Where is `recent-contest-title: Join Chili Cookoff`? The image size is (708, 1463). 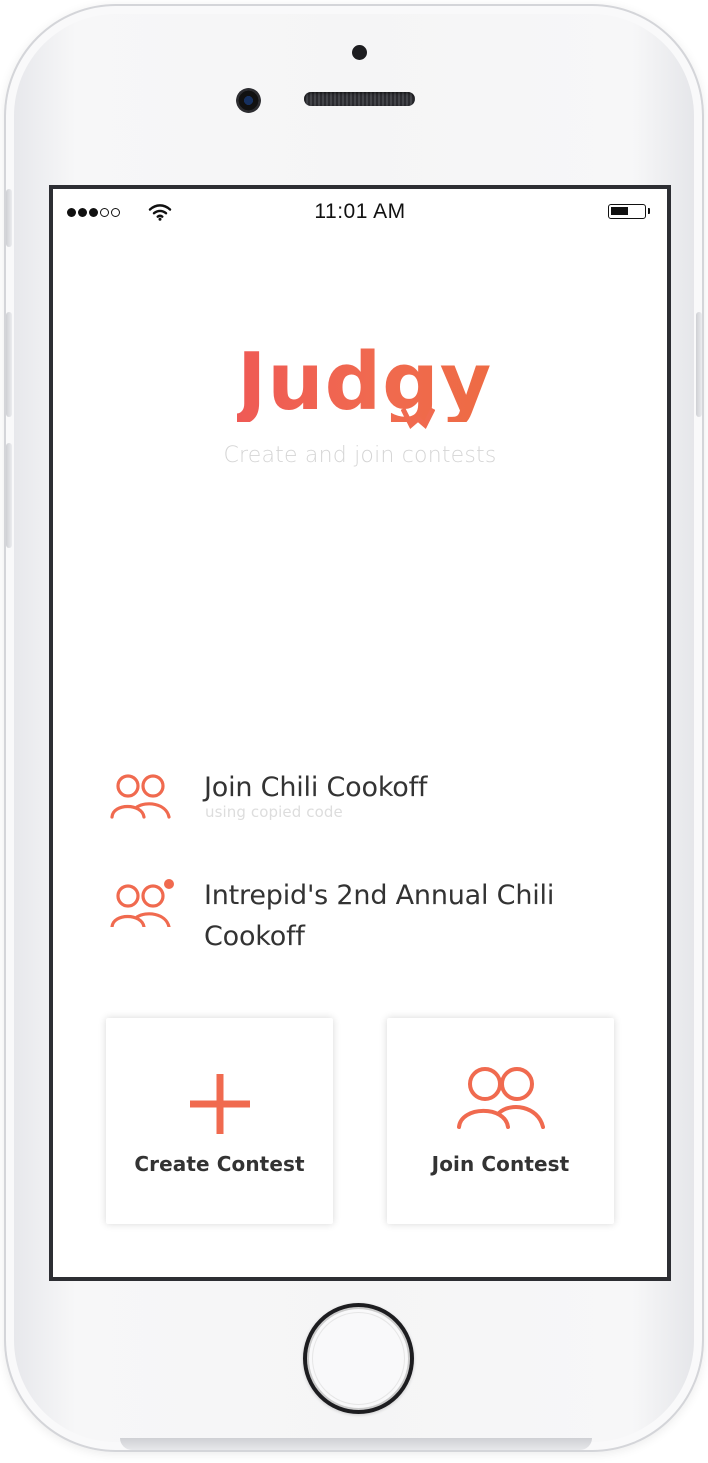 recent-contest-title: Join Chili Cookoff is located at coordinates (316, 787).